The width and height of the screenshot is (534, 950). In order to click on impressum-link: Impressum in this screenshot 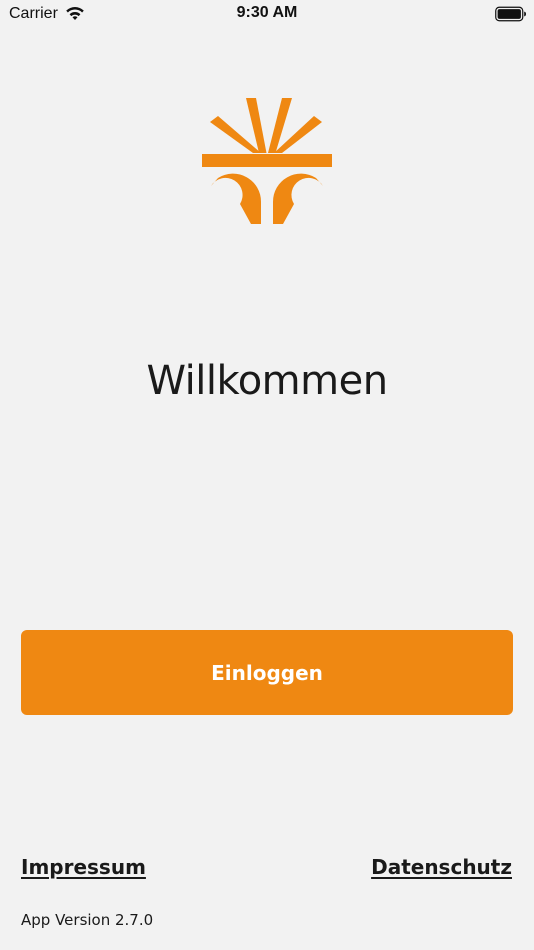, I will do `click(83, 867)`.